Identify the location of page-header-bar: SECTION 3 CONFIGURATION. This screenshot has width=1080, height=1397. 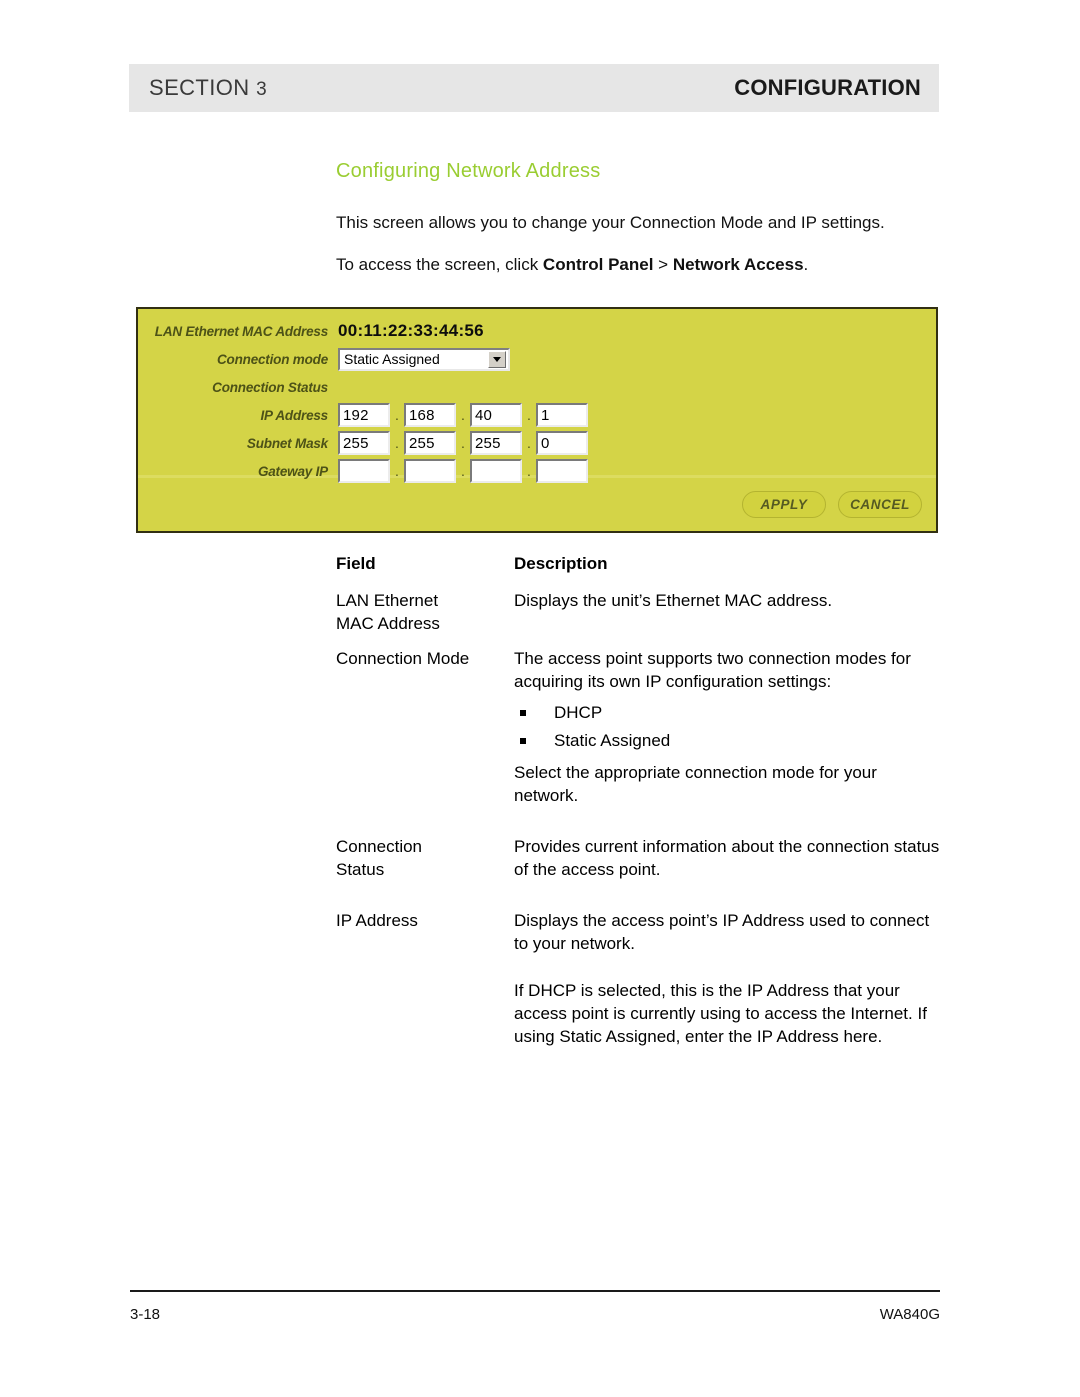
(534, 88).